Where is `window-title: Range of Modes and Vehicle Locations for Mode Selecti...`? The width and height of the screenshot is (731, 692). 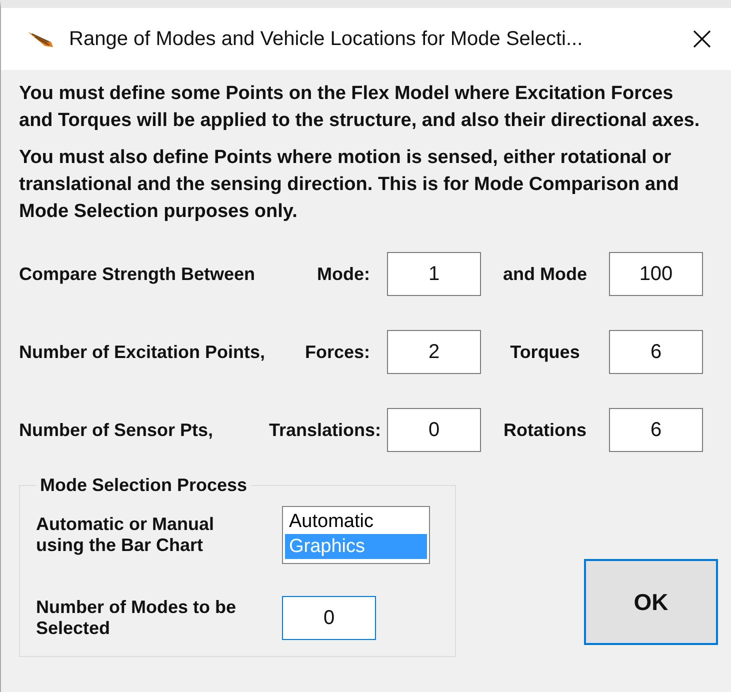 window-title: Range of Modes and Vehicle Locations for Mode Selecti... is located at coordinates (326, 39).